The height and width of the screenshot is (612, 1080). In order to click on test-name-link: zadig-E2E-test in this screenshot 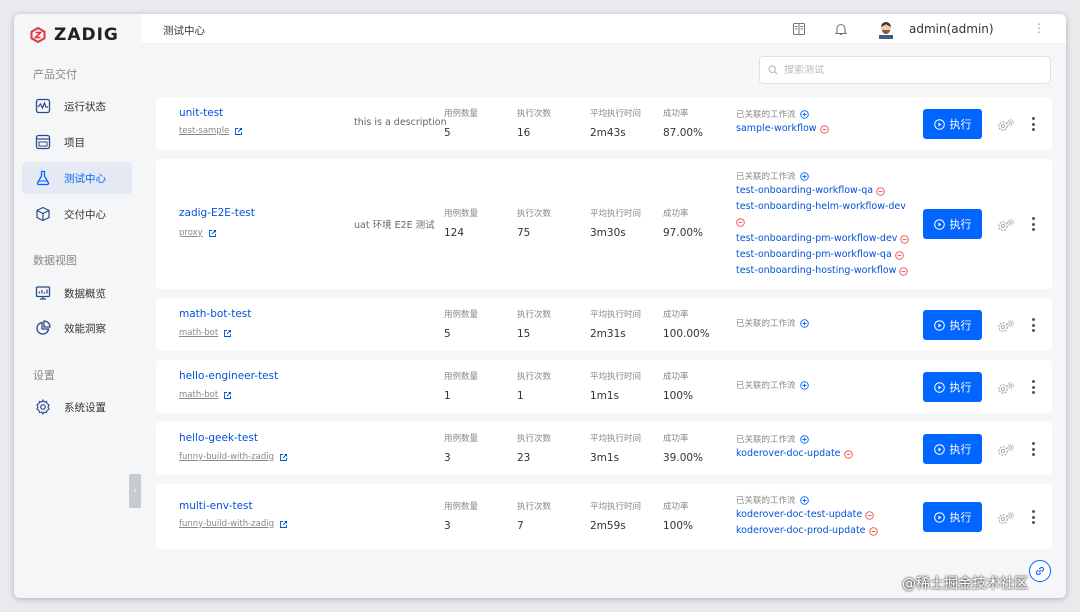, I will do `click(217, 213)`.